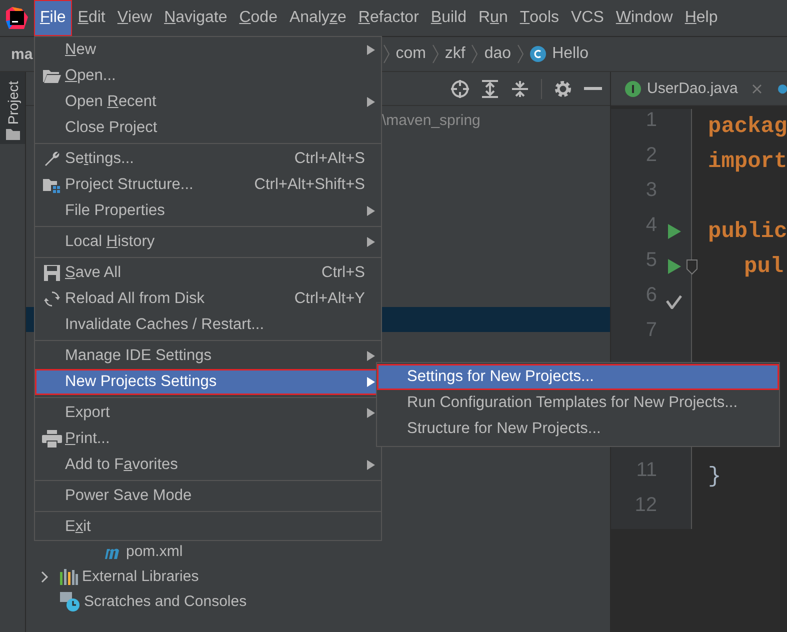  I want to click on check-icon, so click(674, 301).